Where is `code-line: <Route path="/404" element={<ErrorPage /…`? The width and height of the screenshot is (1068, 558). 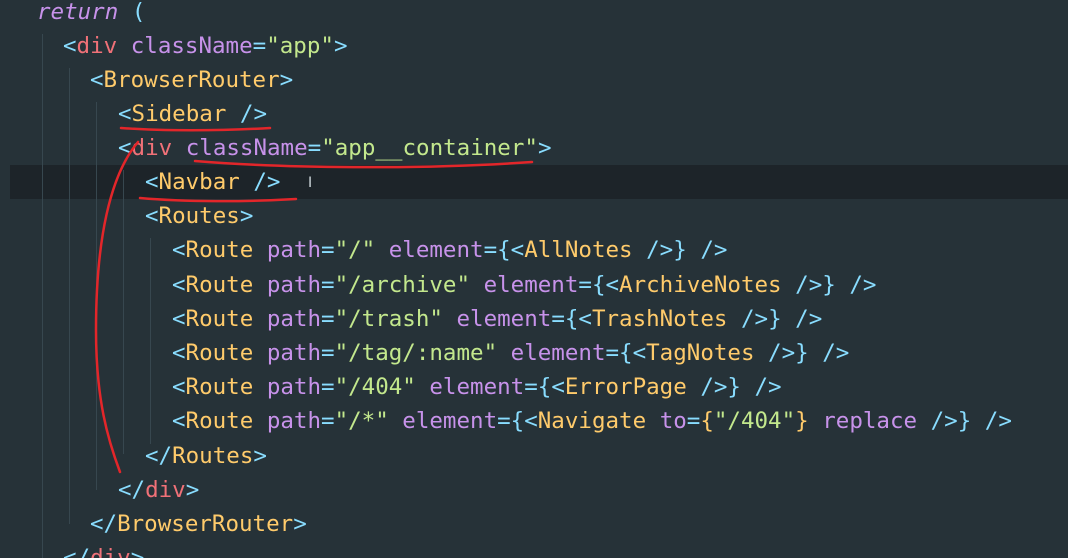 code-line: <Route path="/404" element={<ErrorPage /… is located at coordinates (477, 387).